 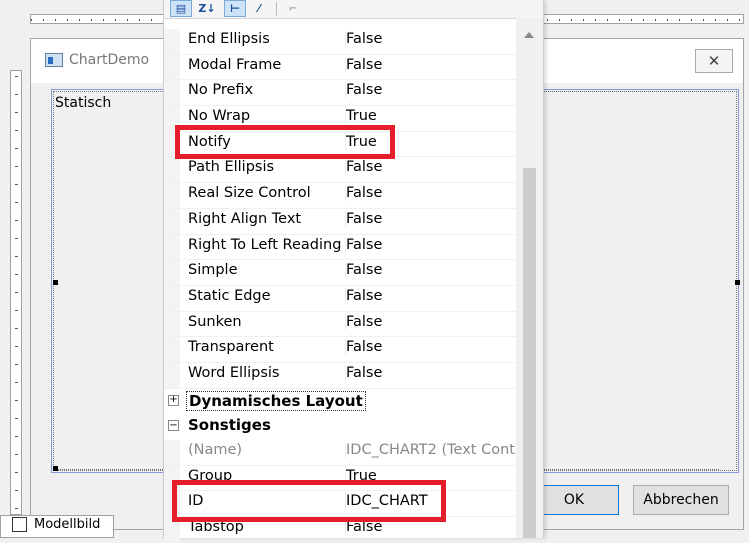 What do you see at coordinates (529, 35) in the screenshot?
I see `scroll-up-arrow-icon` at bounding box center [529, 35].